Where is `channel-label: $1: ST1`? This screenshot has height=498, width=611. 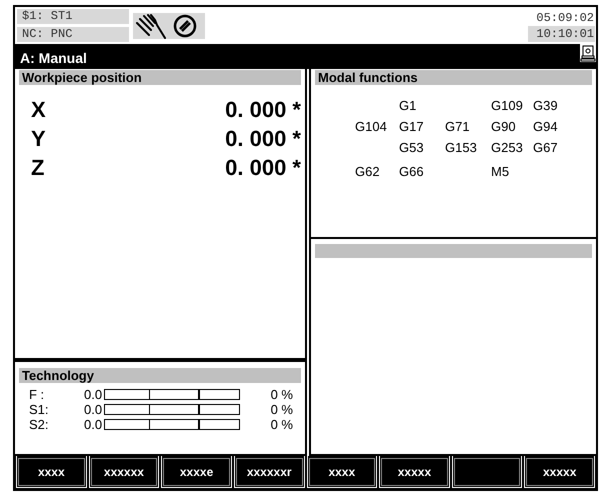
channel-label: $1: ST1 is located at coordinates (73, 16).